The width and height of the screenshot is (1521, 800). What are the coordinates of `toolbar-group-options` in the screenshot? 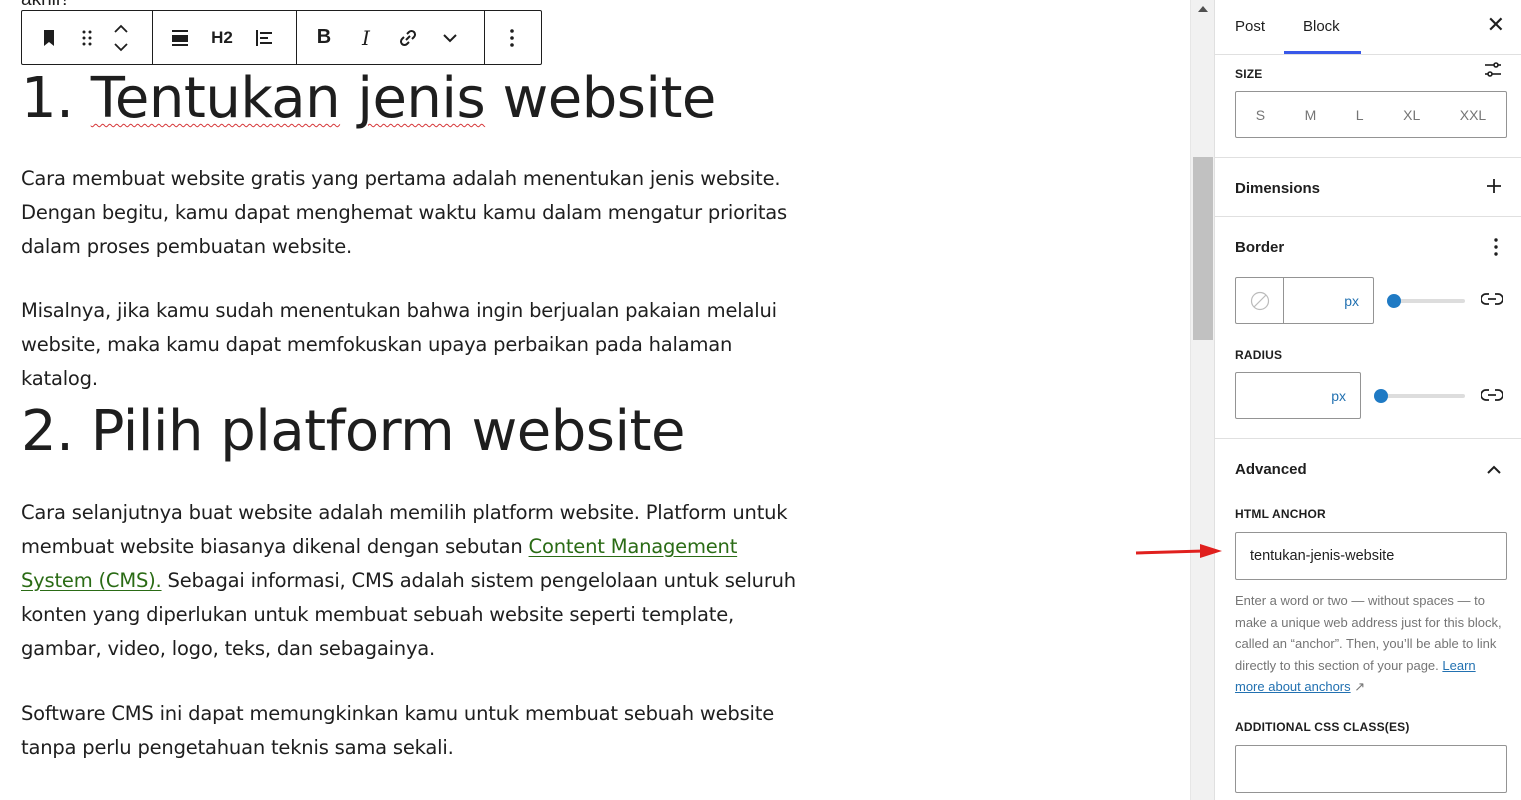 It's located at (513, 37).